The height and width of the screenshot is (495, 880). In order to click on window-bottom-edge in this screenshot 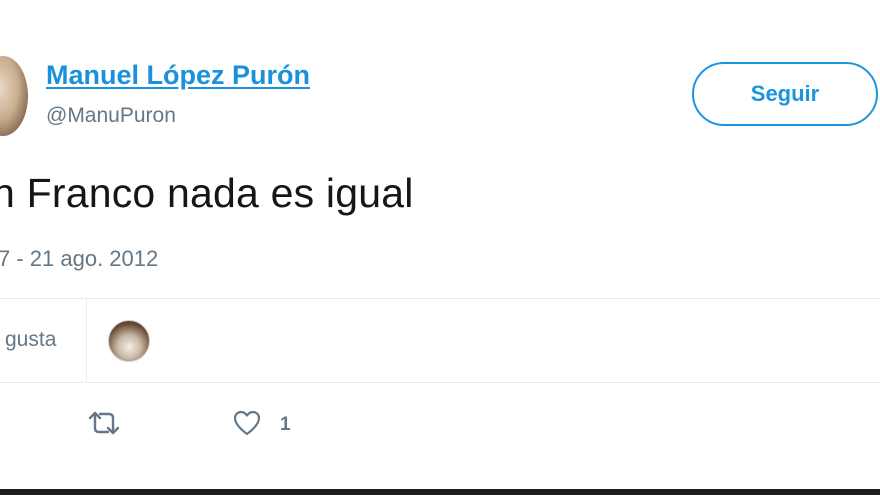, I will do `click(440, 492)`.